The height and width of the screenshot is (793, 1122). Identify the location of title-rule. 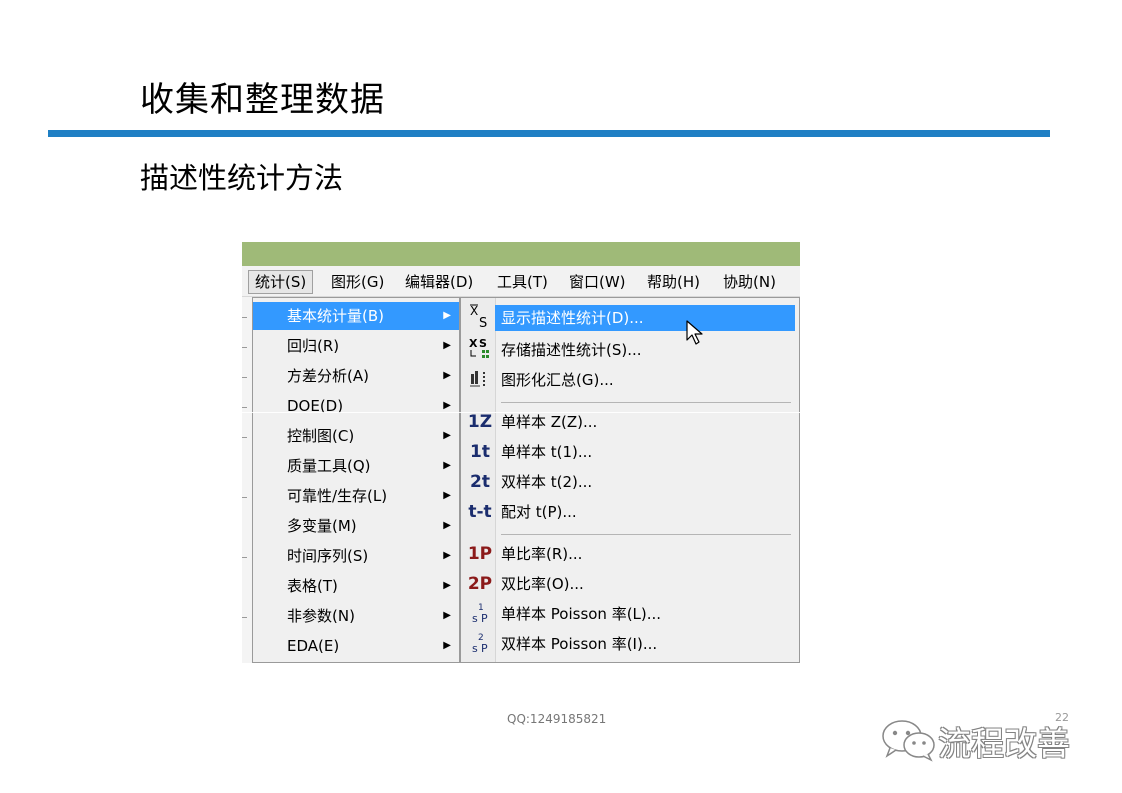
(549, 133).